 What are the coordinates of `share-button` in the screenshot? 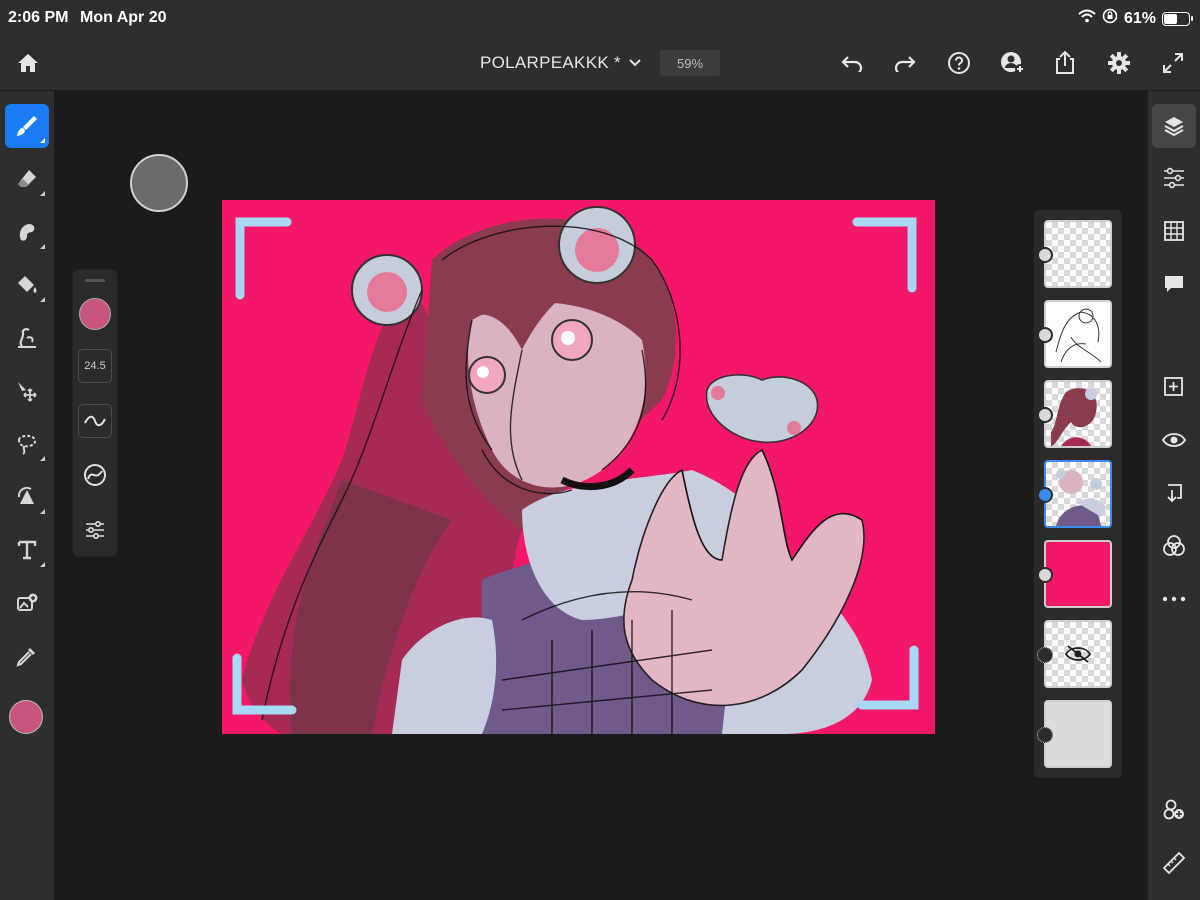 It's located at (1065, 63).